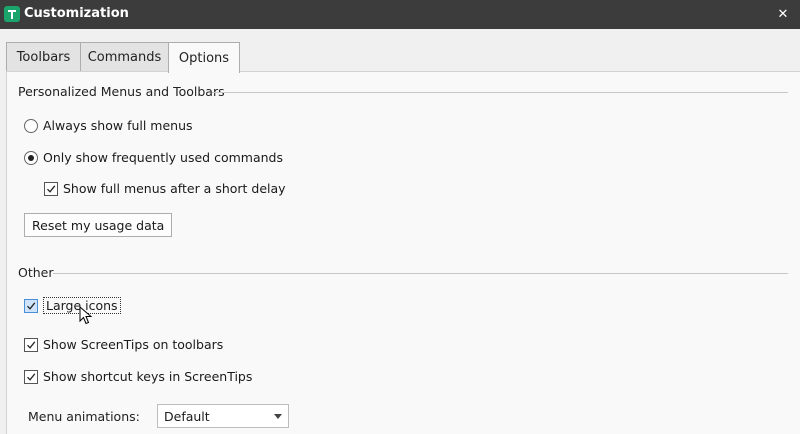 The image size is (800, 434). What do you see at coordinates (86, 315) in the screenshot?
I see `mouse-cursor-icon` at bounding box center [86, 315].